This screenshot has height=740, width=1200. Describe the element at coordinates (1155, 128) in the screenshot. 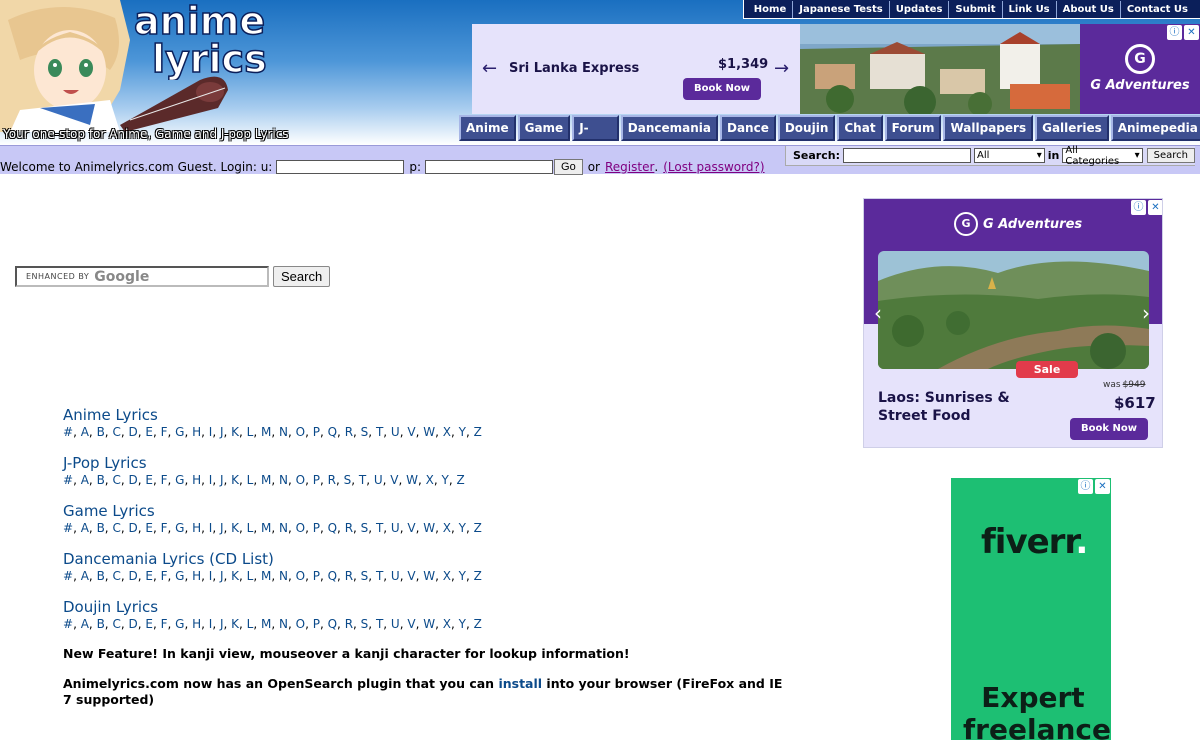

I see `tab-animepedia: Animepedia` at that location.